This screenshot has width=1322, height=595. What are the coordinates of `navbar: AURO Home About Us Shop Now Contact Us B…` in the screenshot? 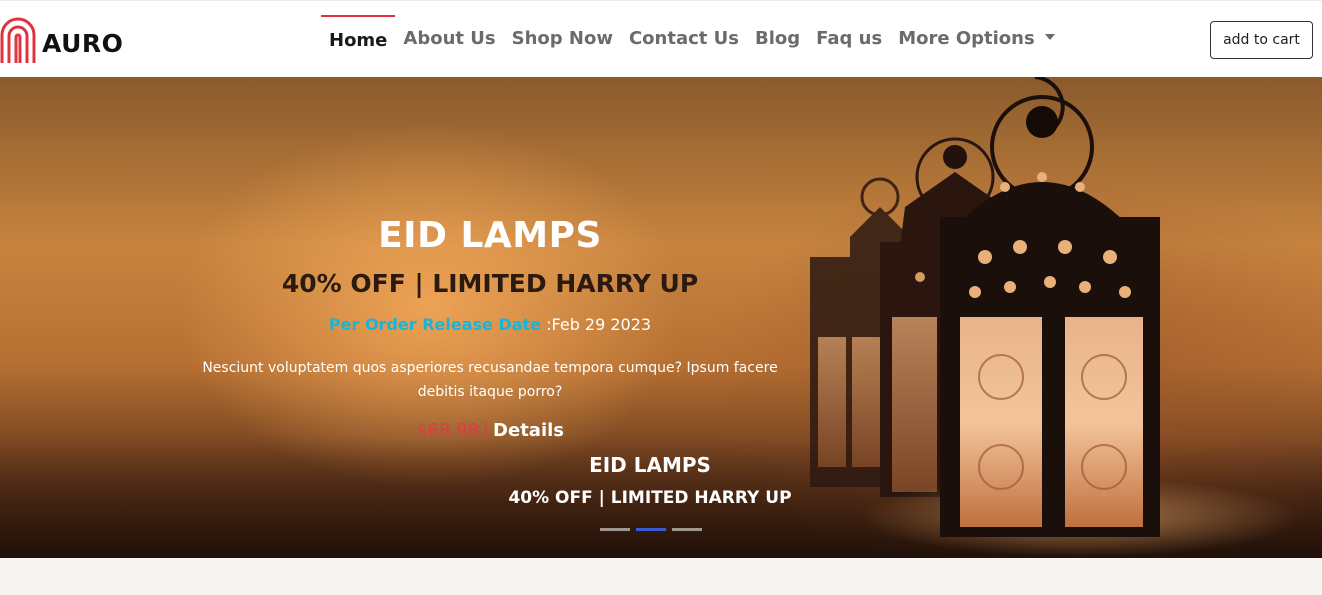 It's located at (661, 38).